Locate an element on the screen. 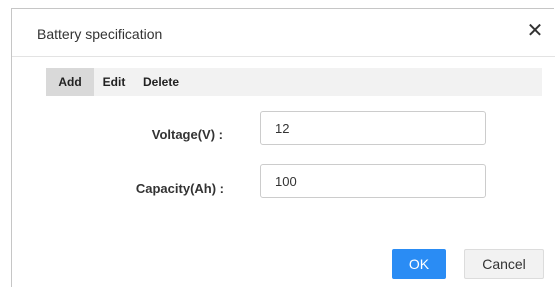  close-icon: ✕ is located at coordinates (535, 31).